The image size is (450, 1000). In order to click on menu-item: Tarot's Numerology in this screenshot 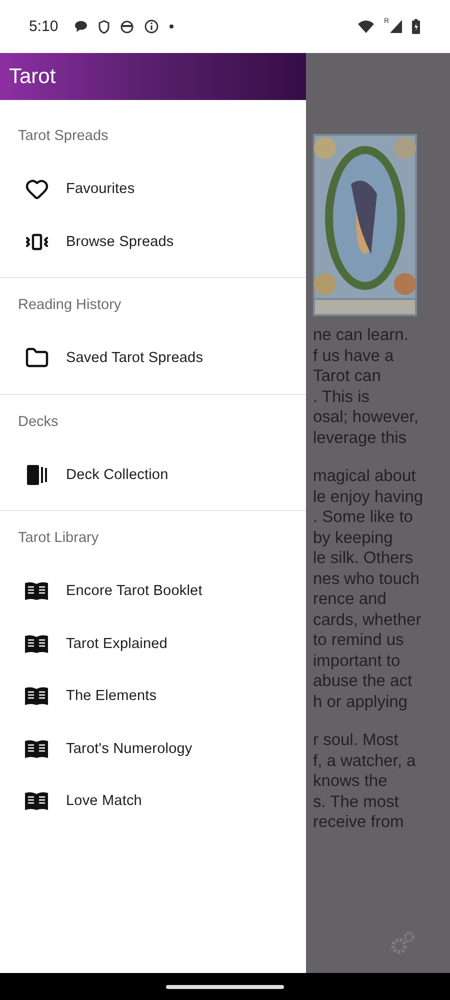, I will do `click(153, 748)`.